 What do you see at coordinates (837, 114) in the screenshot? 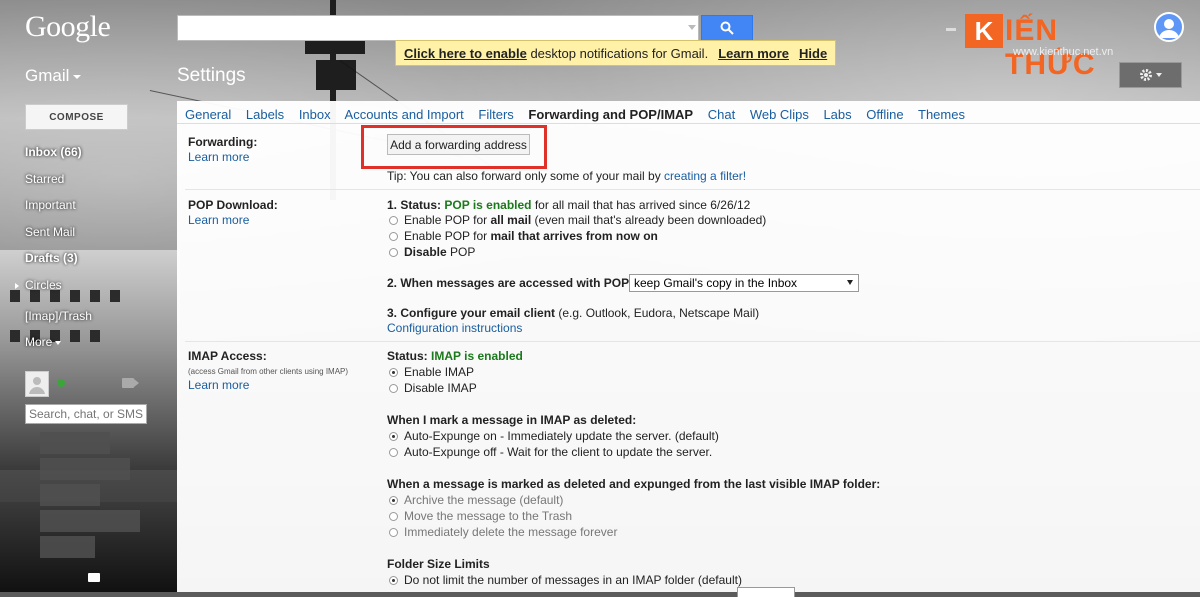
I see `tab-labs: Labs` at bounding box center [837, 114].